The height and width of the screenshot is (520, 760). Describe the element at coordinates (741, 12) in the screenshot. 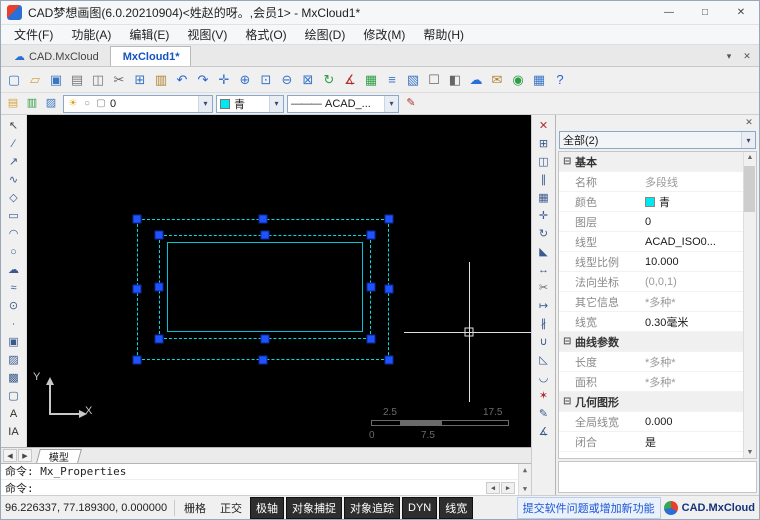

I see `close-button: ✕` at that location.